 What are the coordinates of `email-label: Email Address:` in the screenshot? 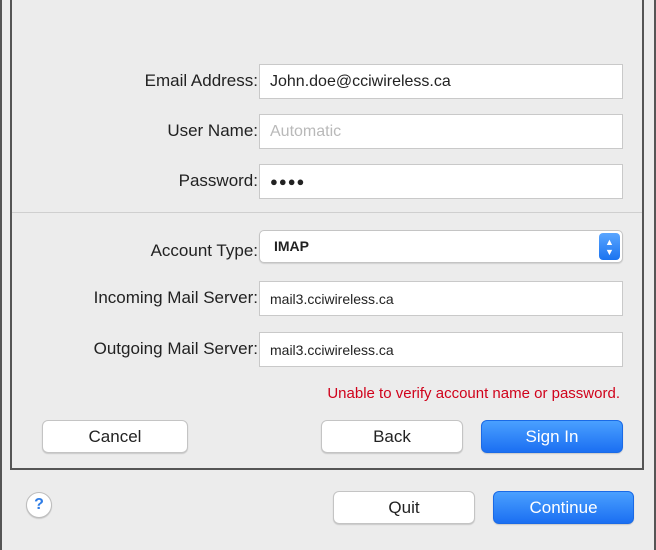 It's located at (201, 80).